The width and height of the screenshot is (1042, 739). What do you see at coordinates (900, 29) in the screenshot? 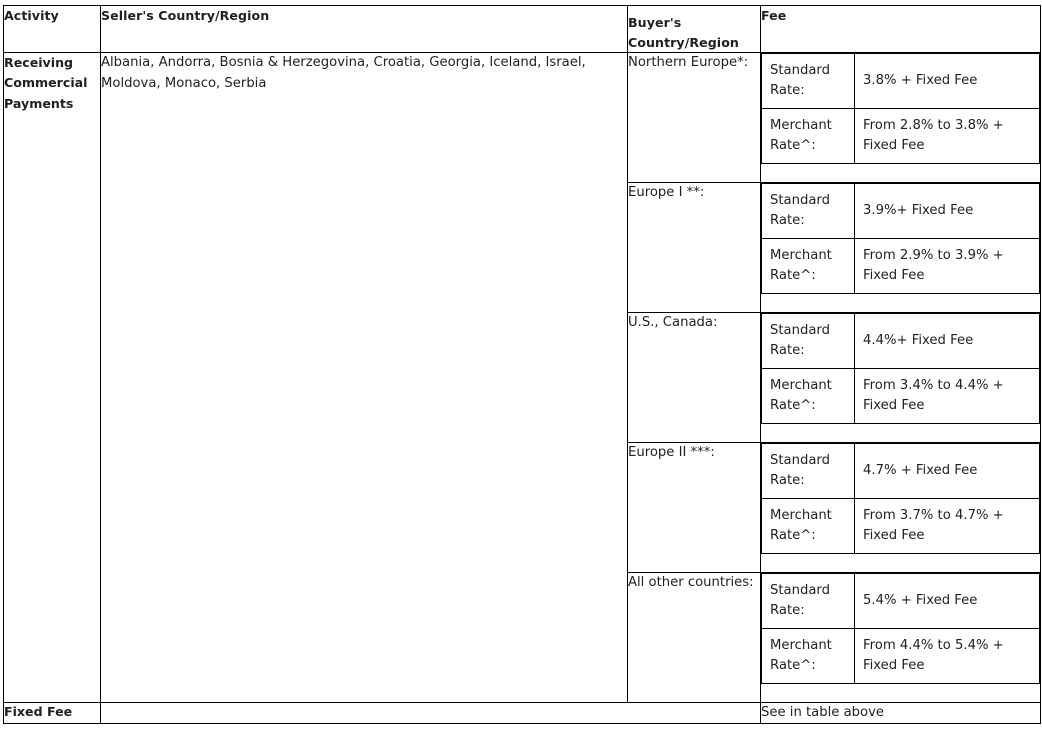
I see `column-header-fee: Fee` at bounding box center [900, 29].